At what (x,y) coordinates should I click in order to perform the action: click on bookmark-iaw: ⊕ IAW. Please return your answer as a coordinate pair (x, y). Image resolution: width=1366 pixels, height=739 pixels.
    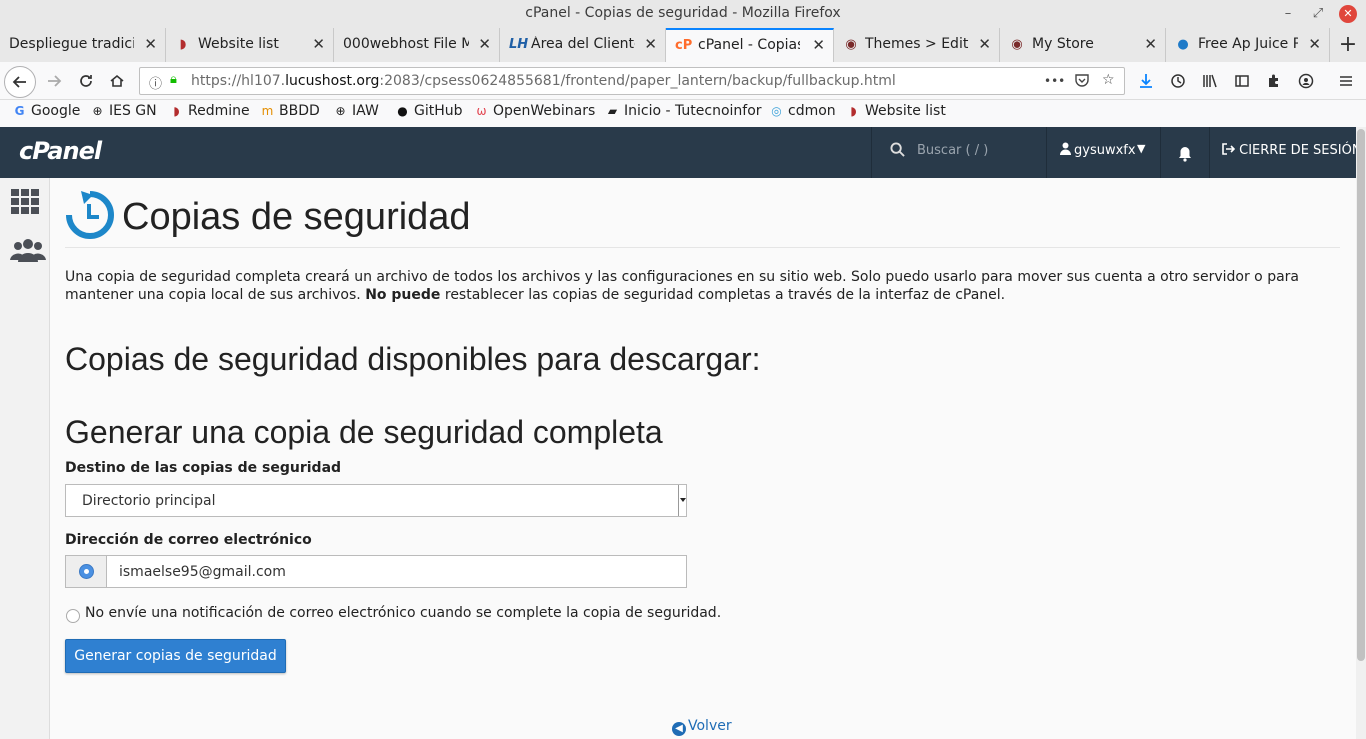
    Looking at the image, I should click on (356, 111).